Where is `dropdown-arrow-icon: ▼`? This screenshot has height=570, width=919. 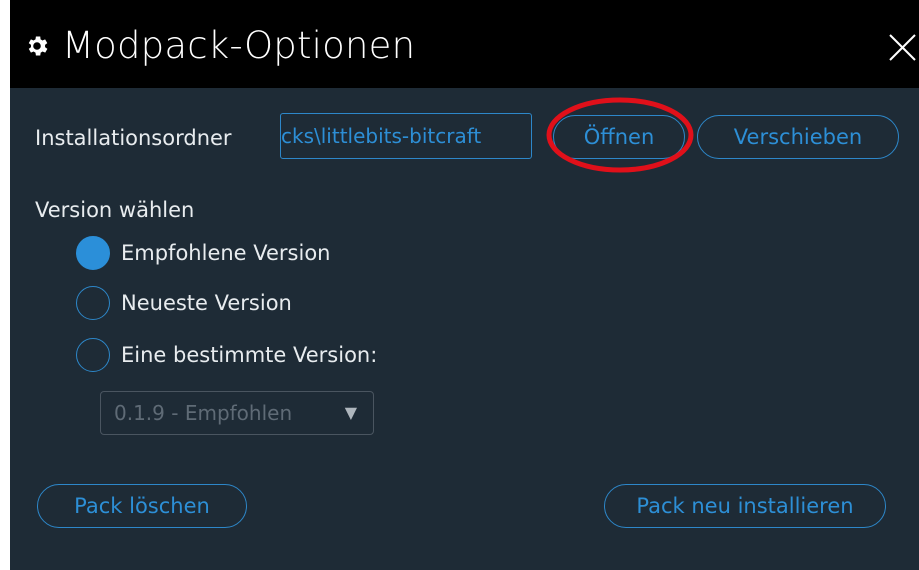
dropdown-arrow-icon: ▼ is located at coordinates (350, 412).